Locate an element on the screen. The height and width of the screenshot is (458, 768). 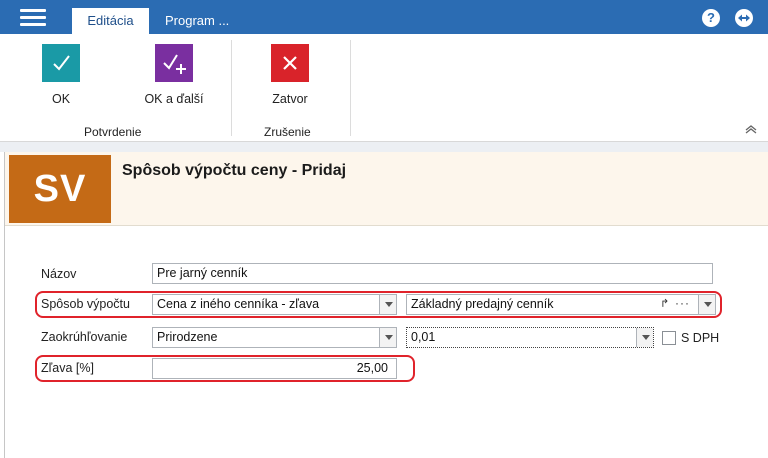
precision-select: 0,01 is located at coordinates (530, 337).